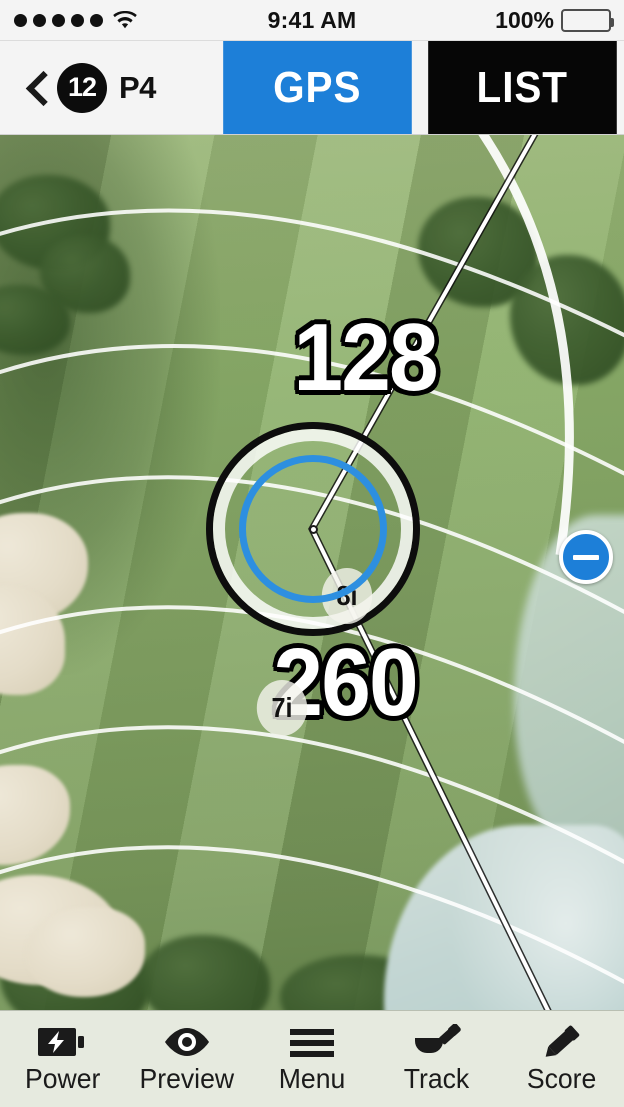  I want to click on navigation-bar: 12 P4 GPS LIST, so click(312, 88).